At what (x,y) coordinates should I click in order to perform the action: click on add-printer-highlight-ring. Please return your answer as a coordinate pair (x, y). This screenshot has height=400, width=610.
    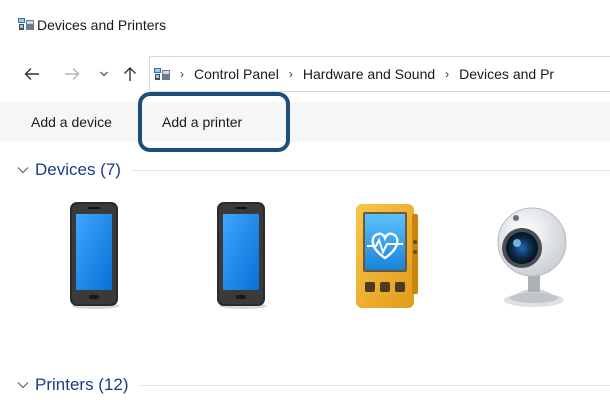
    Looking at the image, I should click on (214, 122).